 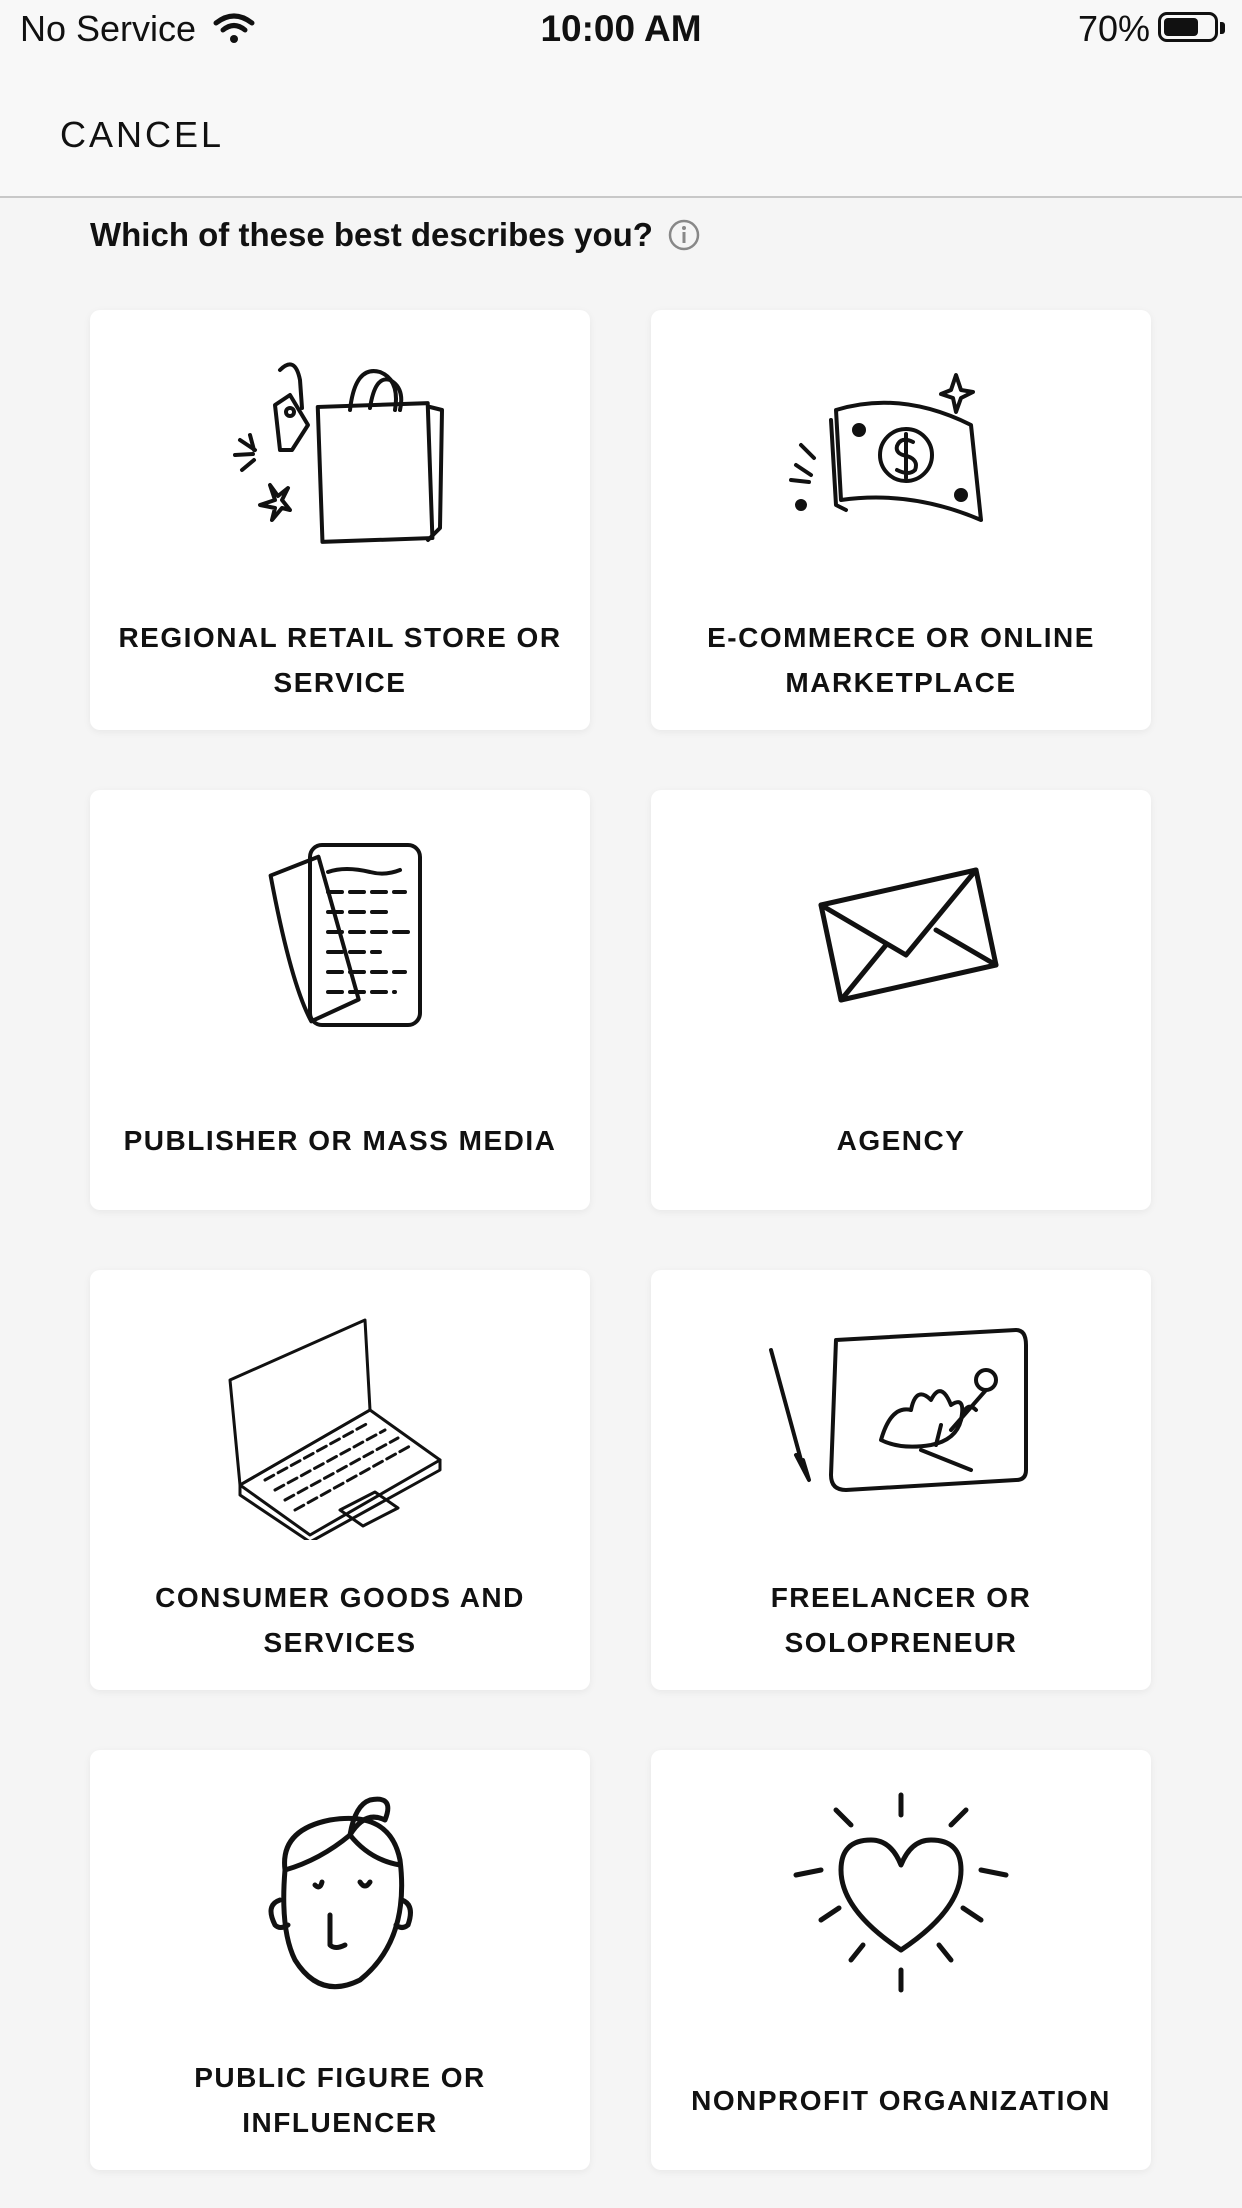 I want to click on option-label: AGENCY, so click(x=901, y=1140).